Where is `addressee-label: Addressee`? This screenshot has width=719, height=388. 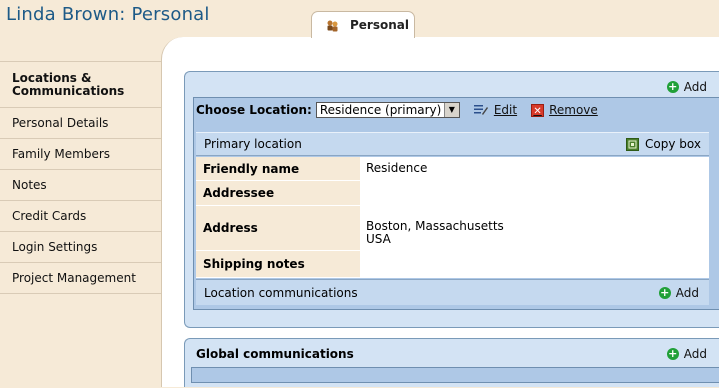 addressee-label: Addressee is located at coordinates (278, 193).